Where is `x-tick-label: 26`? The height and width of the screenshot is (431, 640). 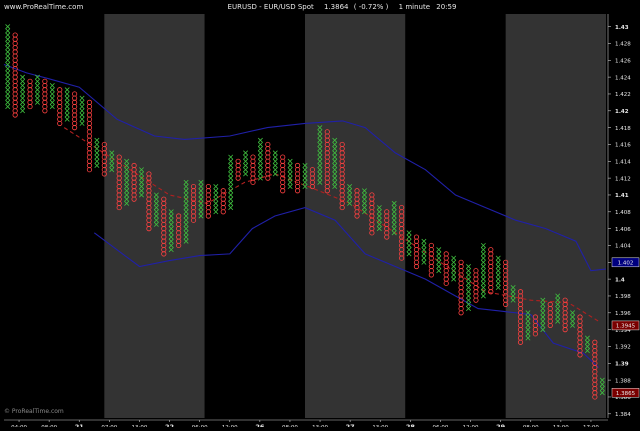 x-tick-label: 26 is located at coordinates (260, 425).